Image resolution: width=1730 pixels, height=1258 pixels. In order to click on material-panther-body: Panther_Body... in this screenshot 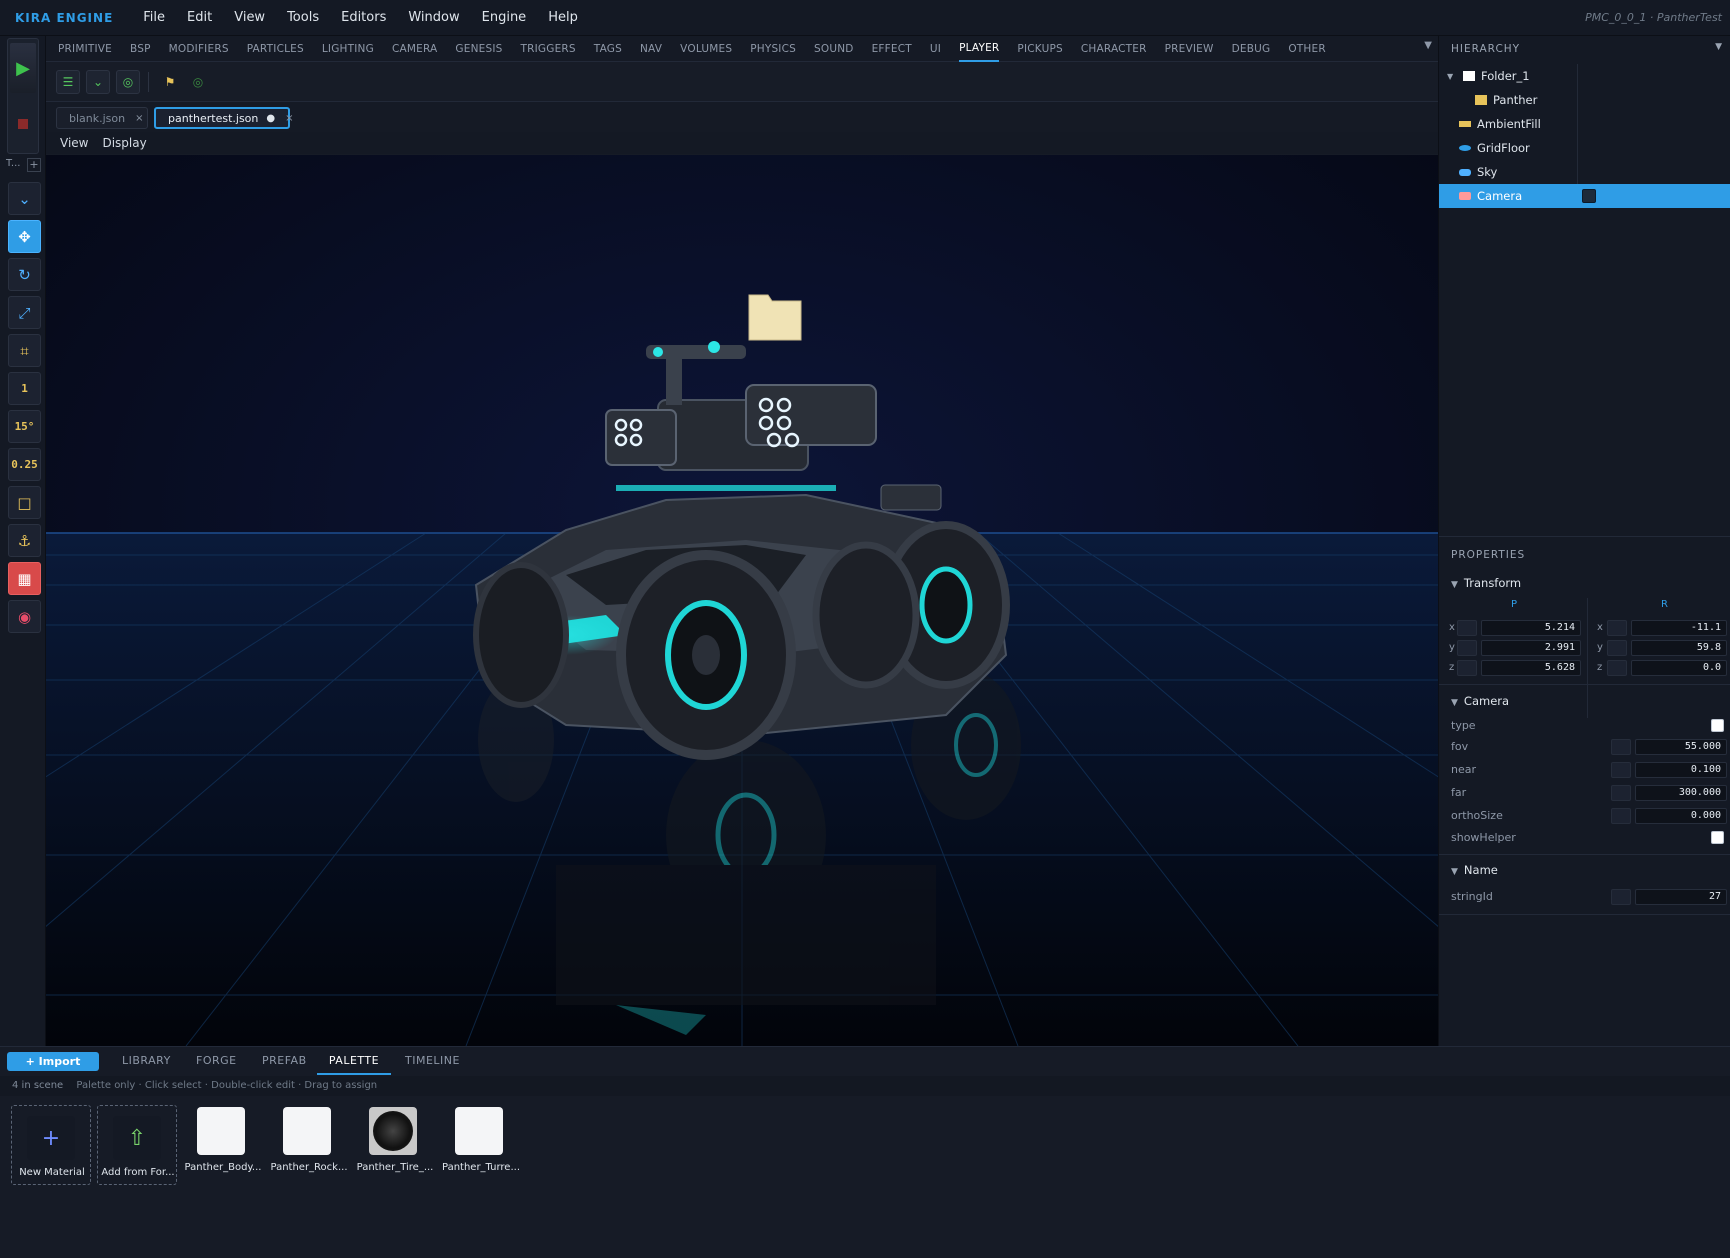, I will do `click(223, 1146)`.